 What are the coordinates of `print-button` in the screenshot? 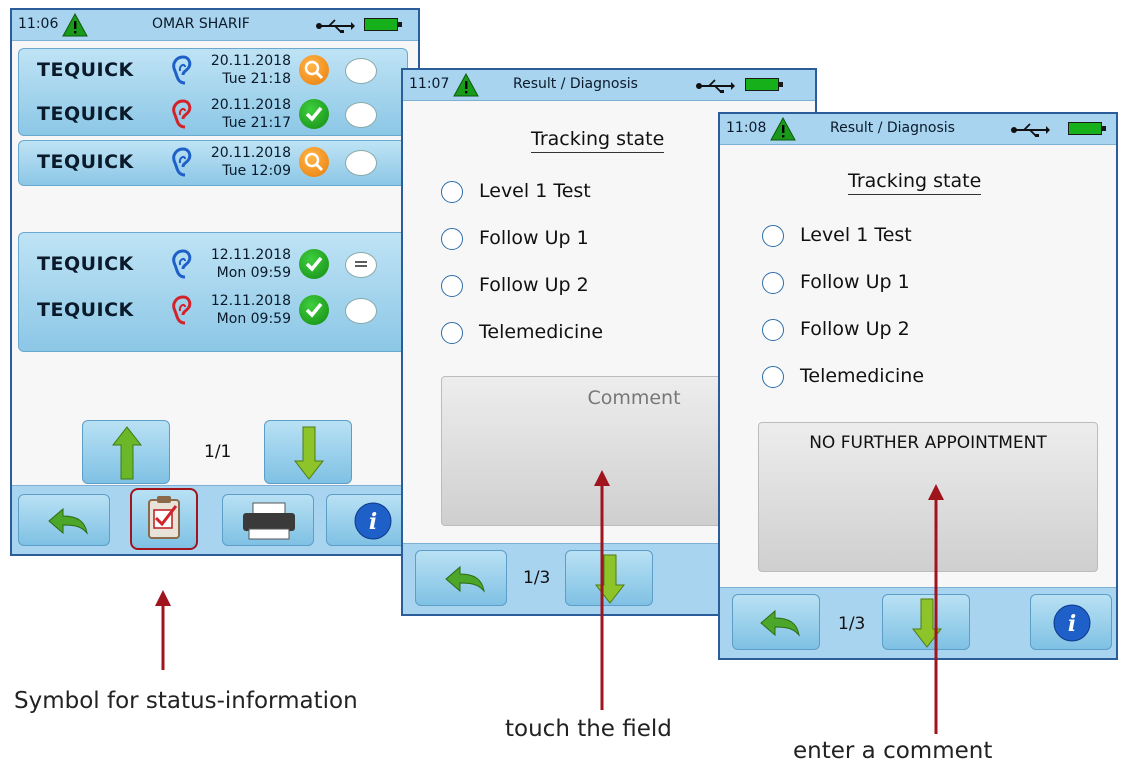 It's located at (268, 520).